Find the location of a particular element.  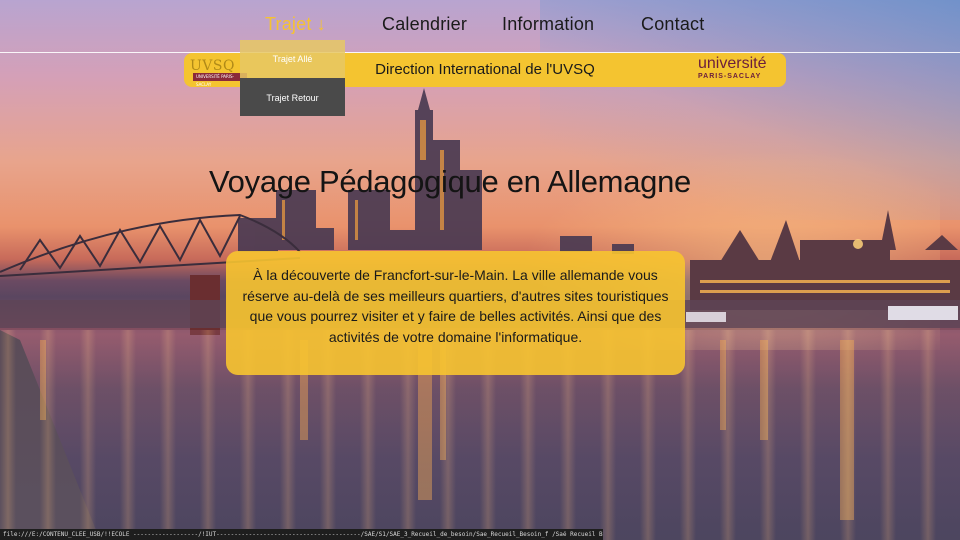

arrow-down-icon: ↓ is located at coordinates (321, 24).